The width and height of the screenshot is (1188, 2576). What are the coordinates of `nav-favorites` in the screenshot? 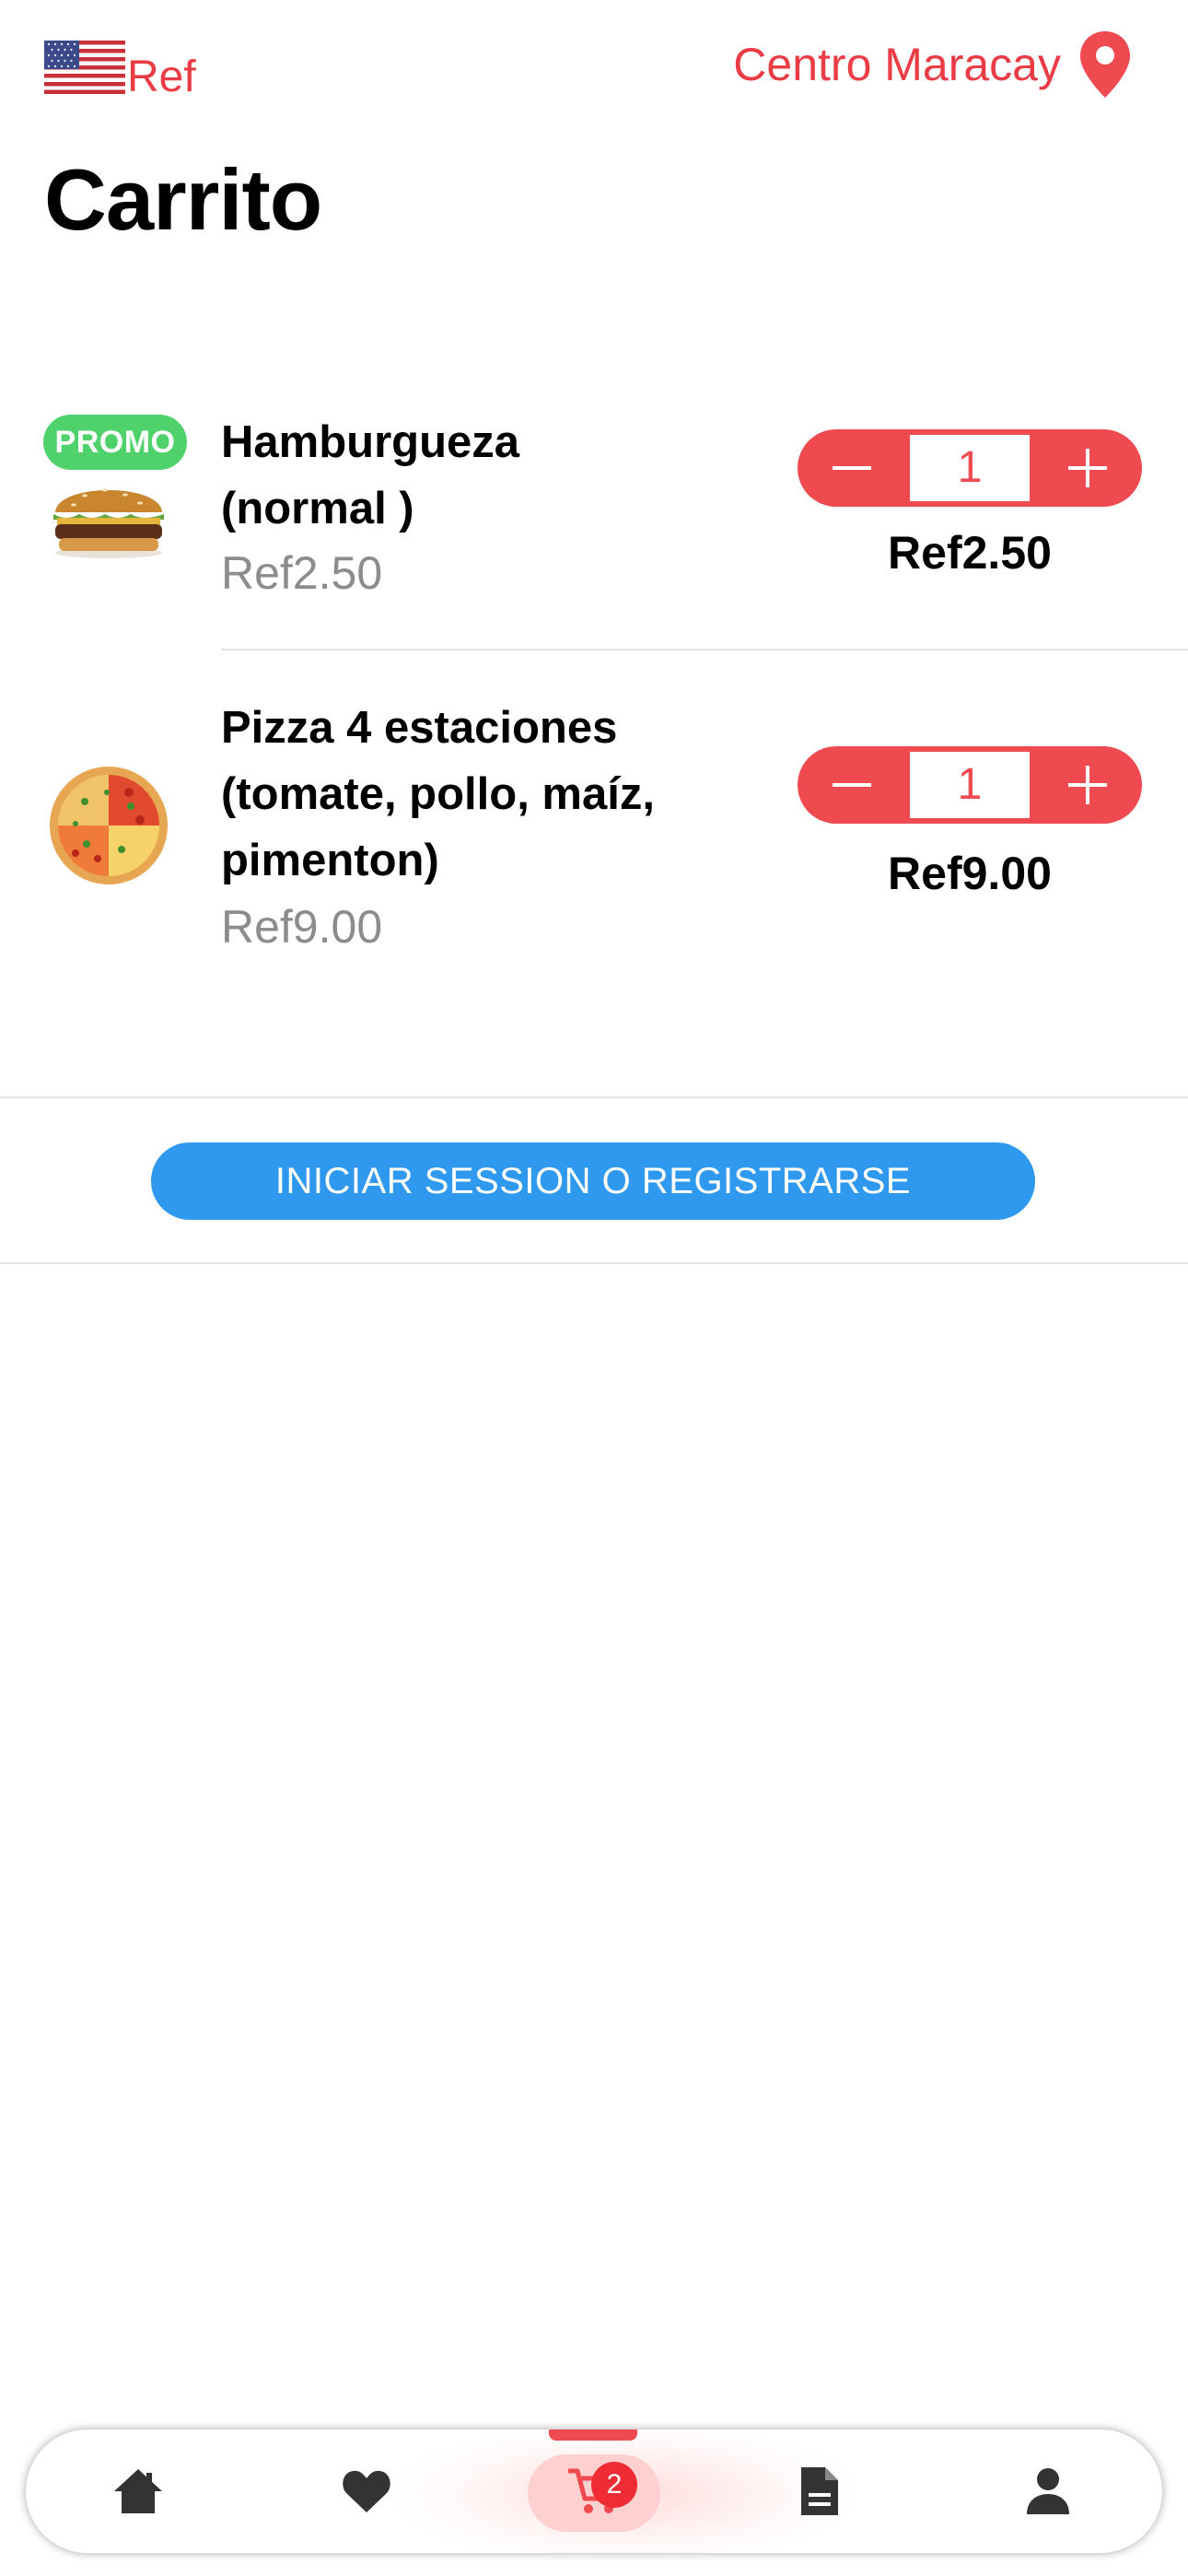 It's located at (366, 2491).